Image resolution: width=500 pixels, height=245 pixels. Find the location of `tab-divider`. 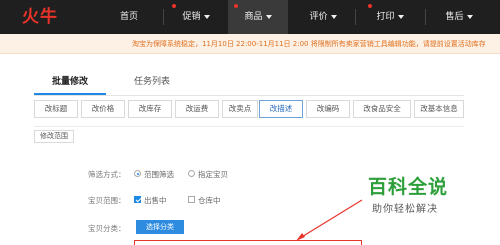

tab-divider is located at coordinates (249, 95).